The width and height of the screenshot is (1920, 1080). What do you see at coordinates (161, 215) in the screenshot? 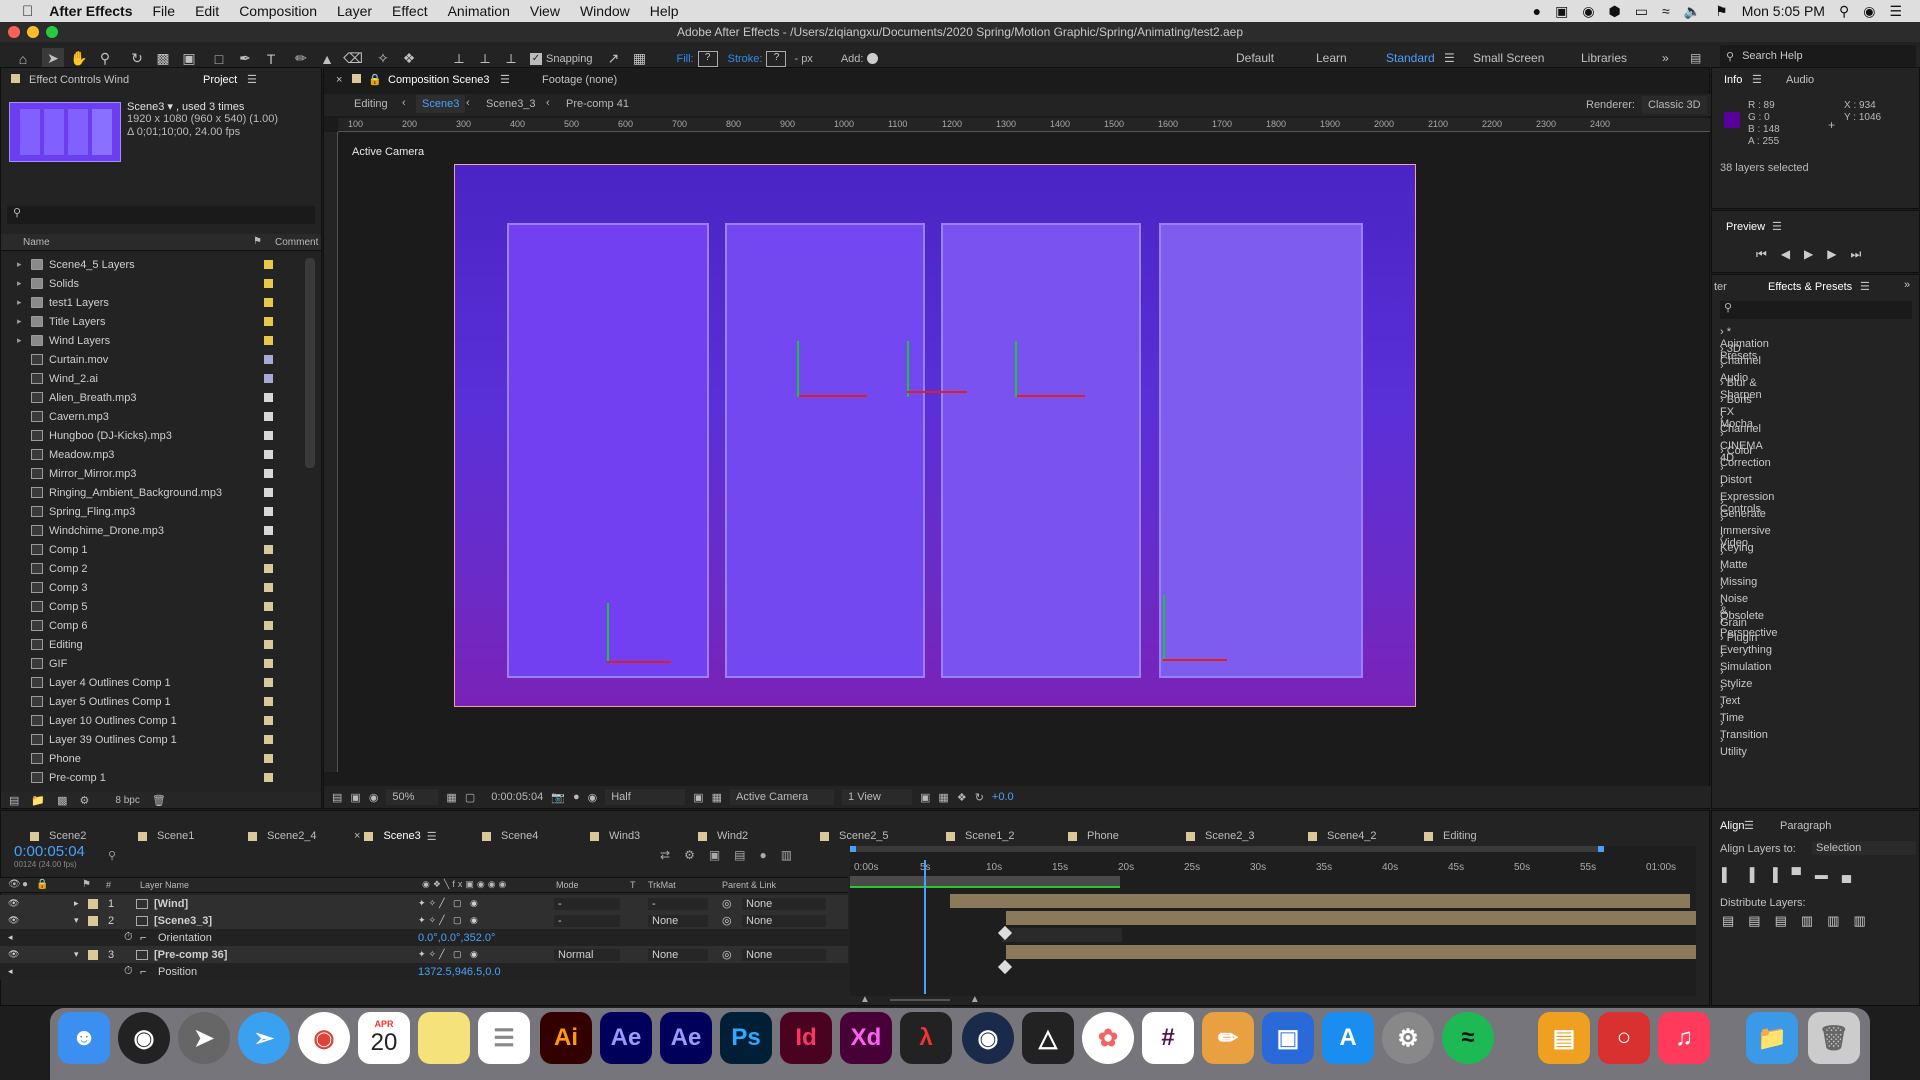
I see `project-search-input: ⚲` at bounding box center [161, 215].